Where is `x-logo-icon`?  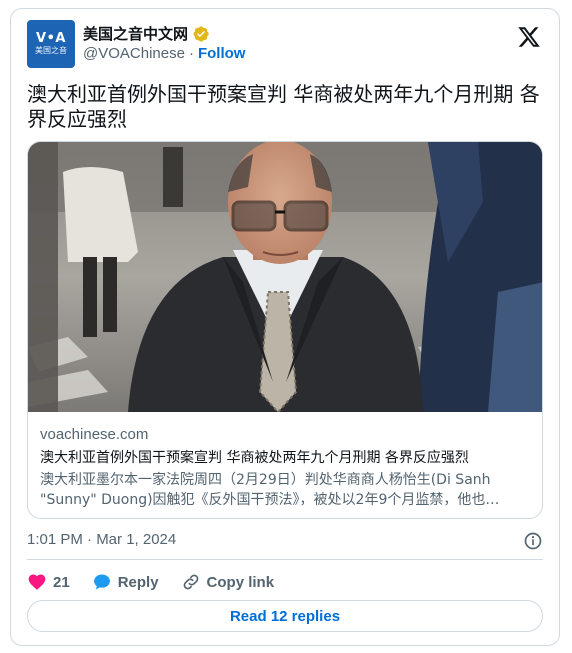
x-logo-icon is located at coordinates (529, 37).